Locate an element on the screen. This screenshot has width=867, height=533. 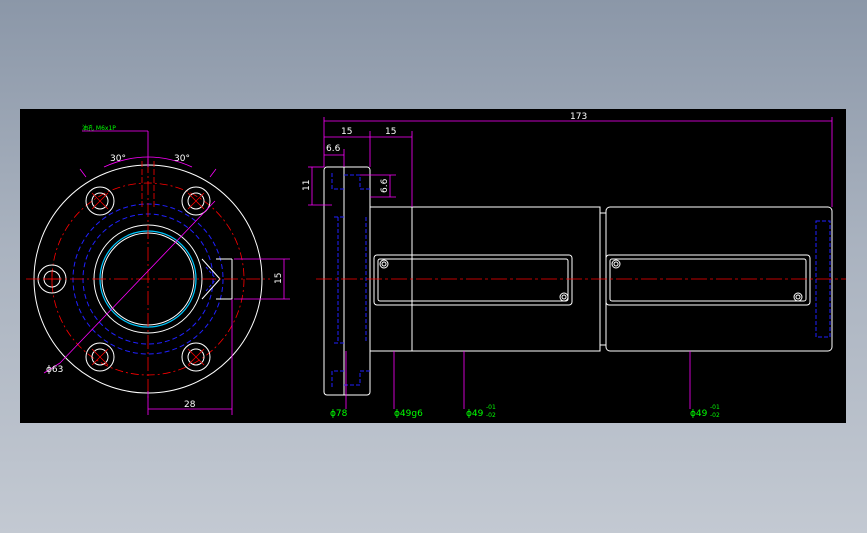
angle-left-label: 30° is located at coordinates (118, 159).